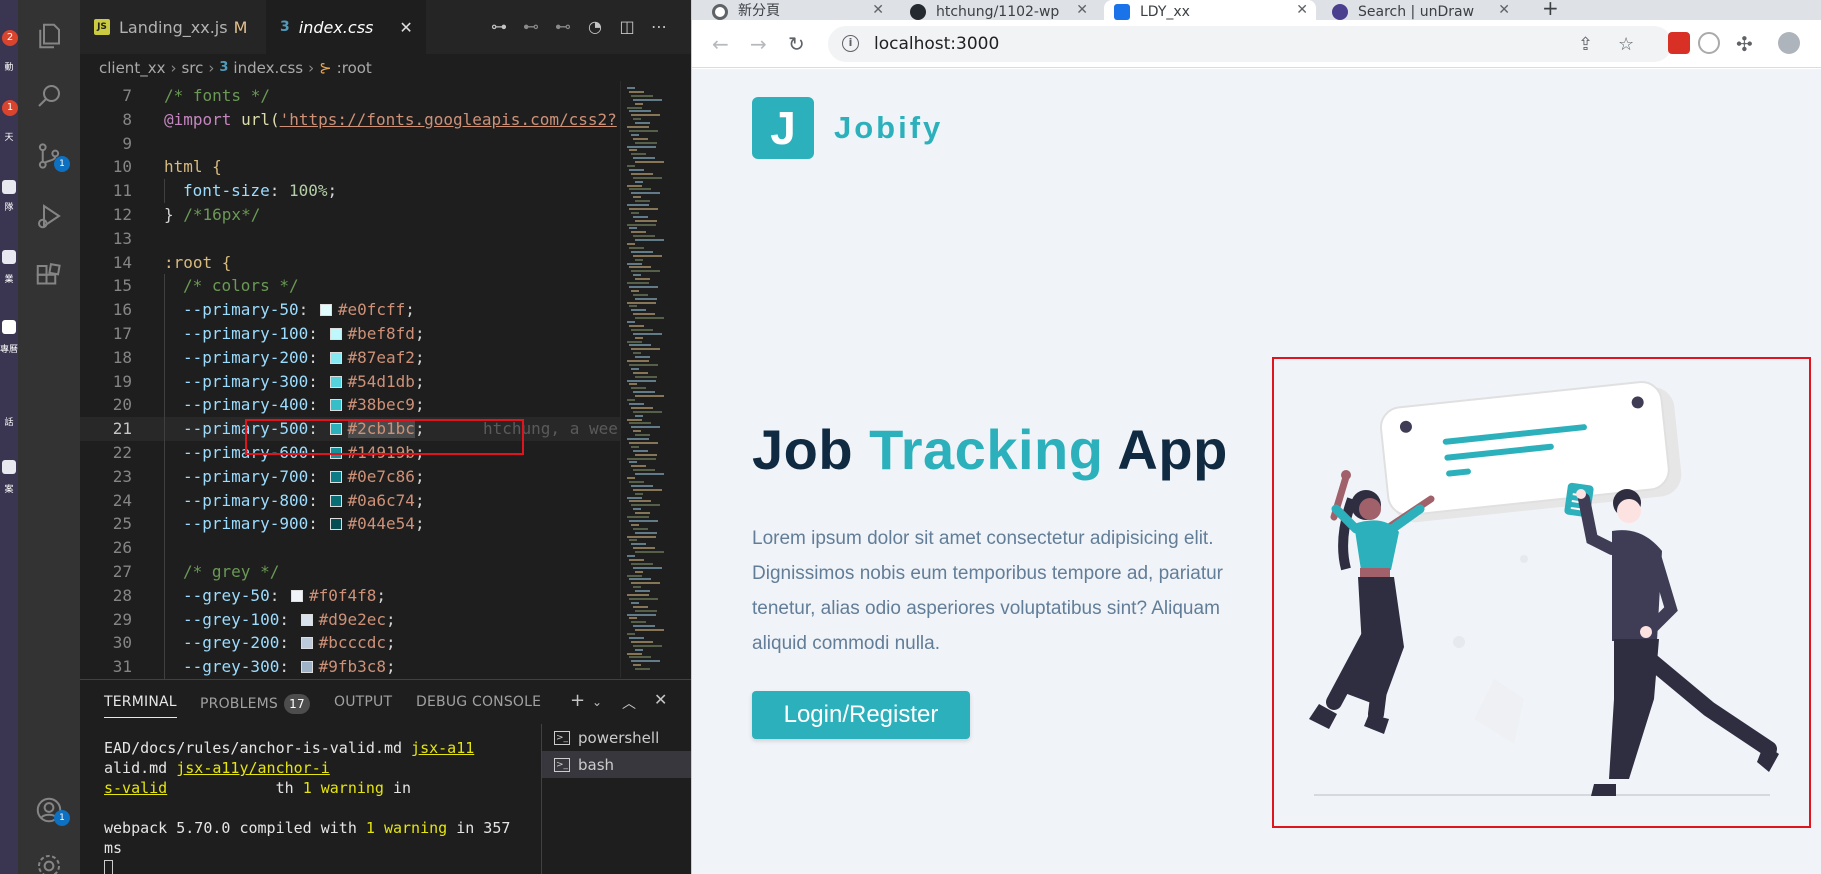  What do you see at coordinates (998, 10) in the screenshot?
I see `browser-tab: htchung/1102-wp ✕` at bounding box center [998, 10].